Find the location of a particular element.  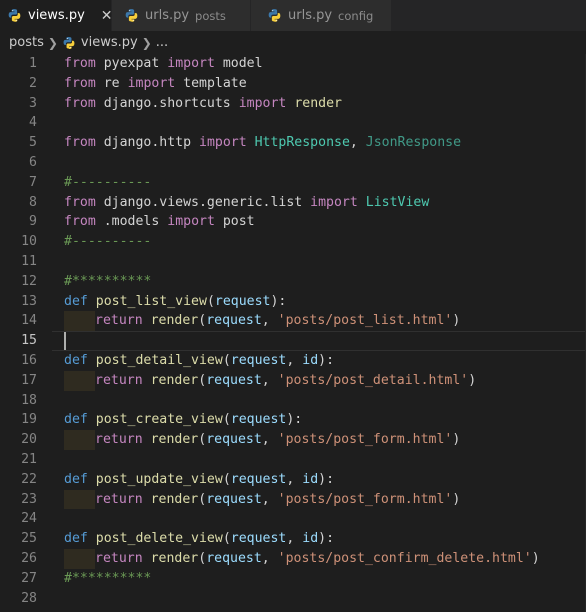

code-token: render is located at coordinates (174, 321).